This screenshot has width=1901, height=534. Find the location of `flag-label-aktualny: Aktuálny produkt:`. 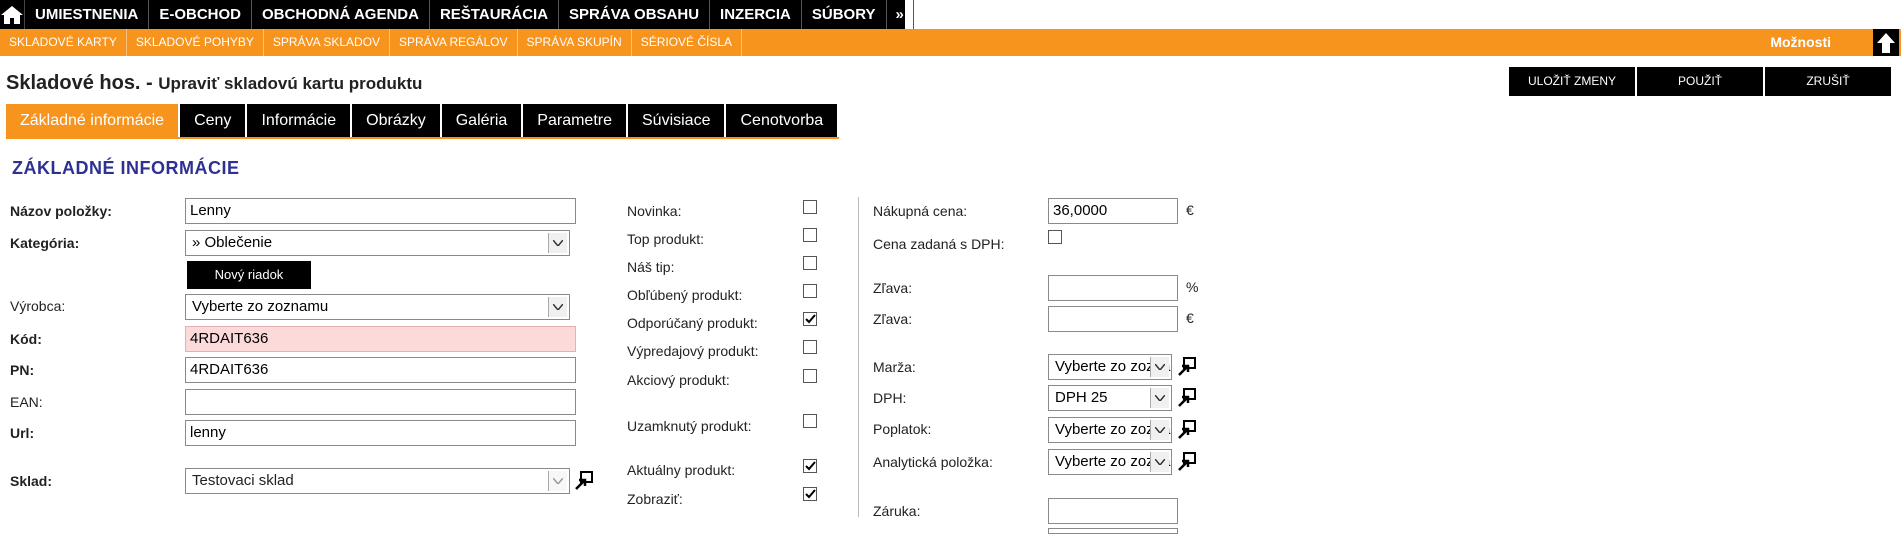

flag-label-aktualny: Aktuálny produkt: is located at coordinates (681, 470).